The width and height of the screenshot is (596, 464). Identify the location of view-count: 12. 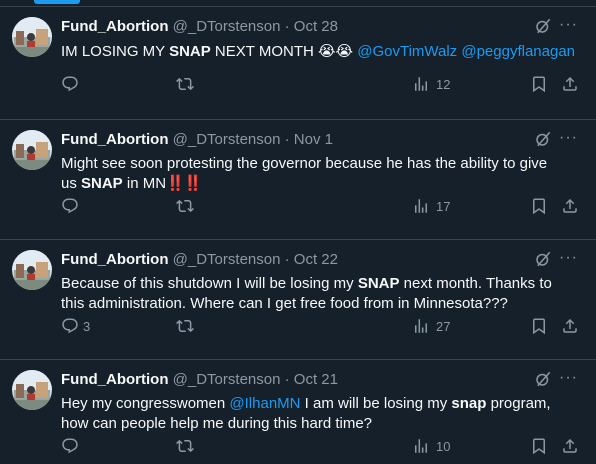
(443, 84).